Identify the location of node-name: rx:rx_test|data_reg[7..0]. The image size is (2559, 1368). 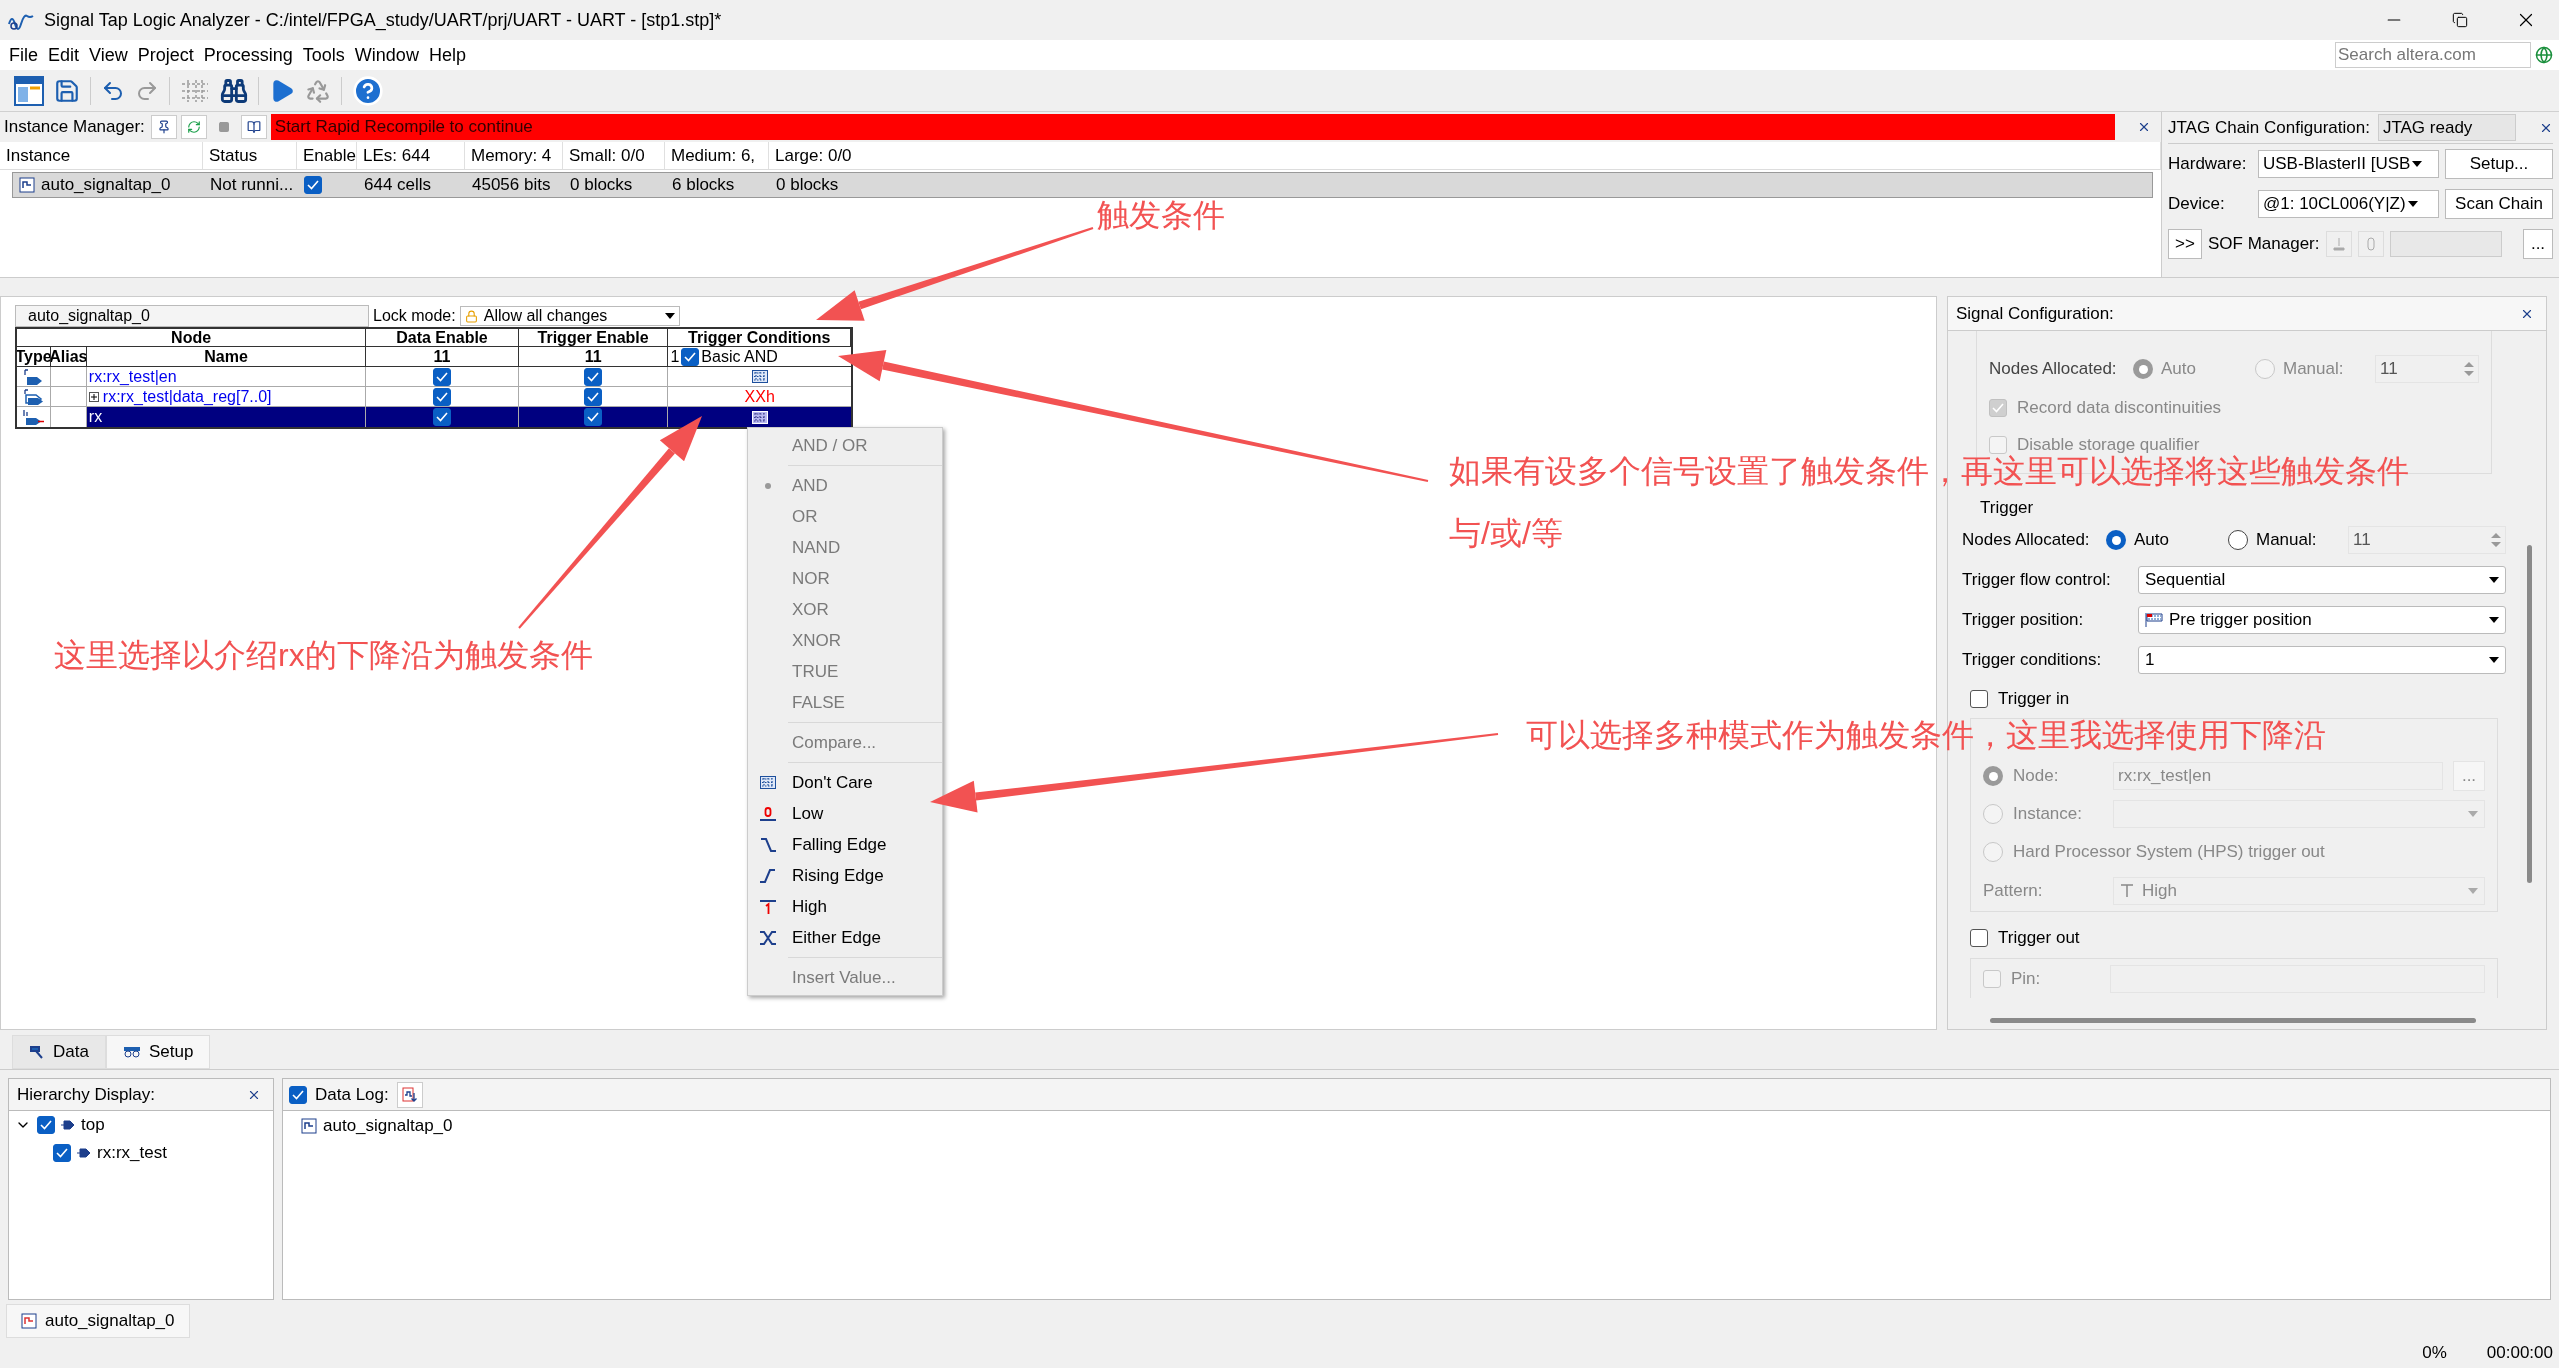
(187, 396).